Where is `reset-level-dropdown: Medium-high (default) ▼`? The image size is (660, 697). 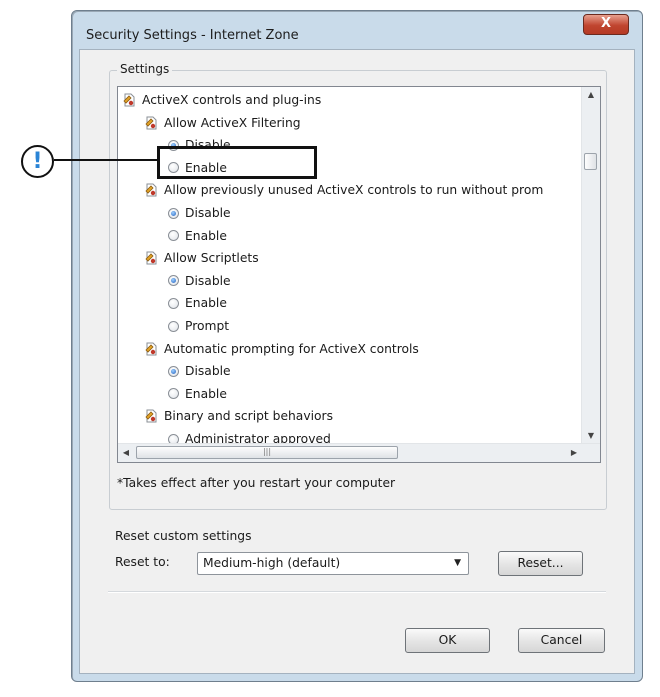 reset-level-dropdown: Medium-high (default) ▼ is located at coordinates (333, 563).